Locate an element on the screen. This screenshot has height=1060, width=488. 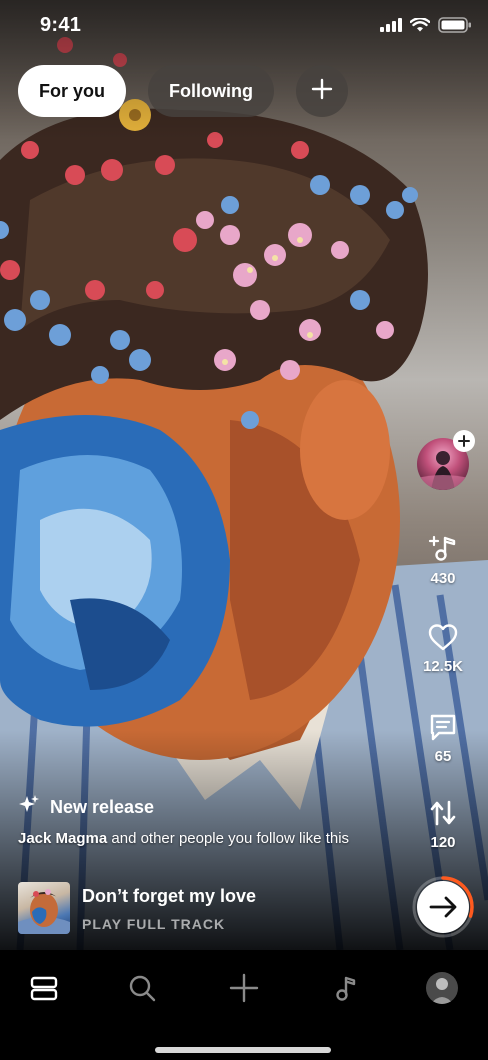
heart-icon is located at coordinates (443, 637).